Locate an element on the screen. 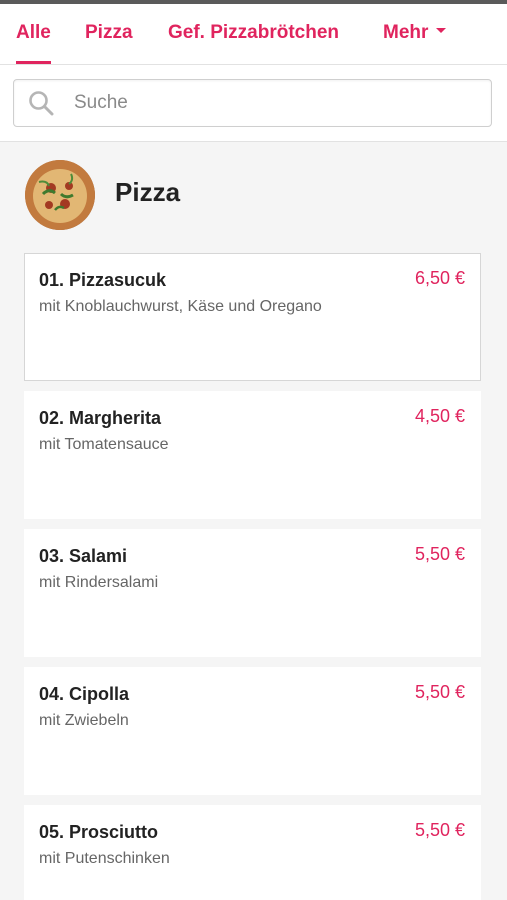 The image size is (507, 900). search-input is located at coordinates (274, 103).